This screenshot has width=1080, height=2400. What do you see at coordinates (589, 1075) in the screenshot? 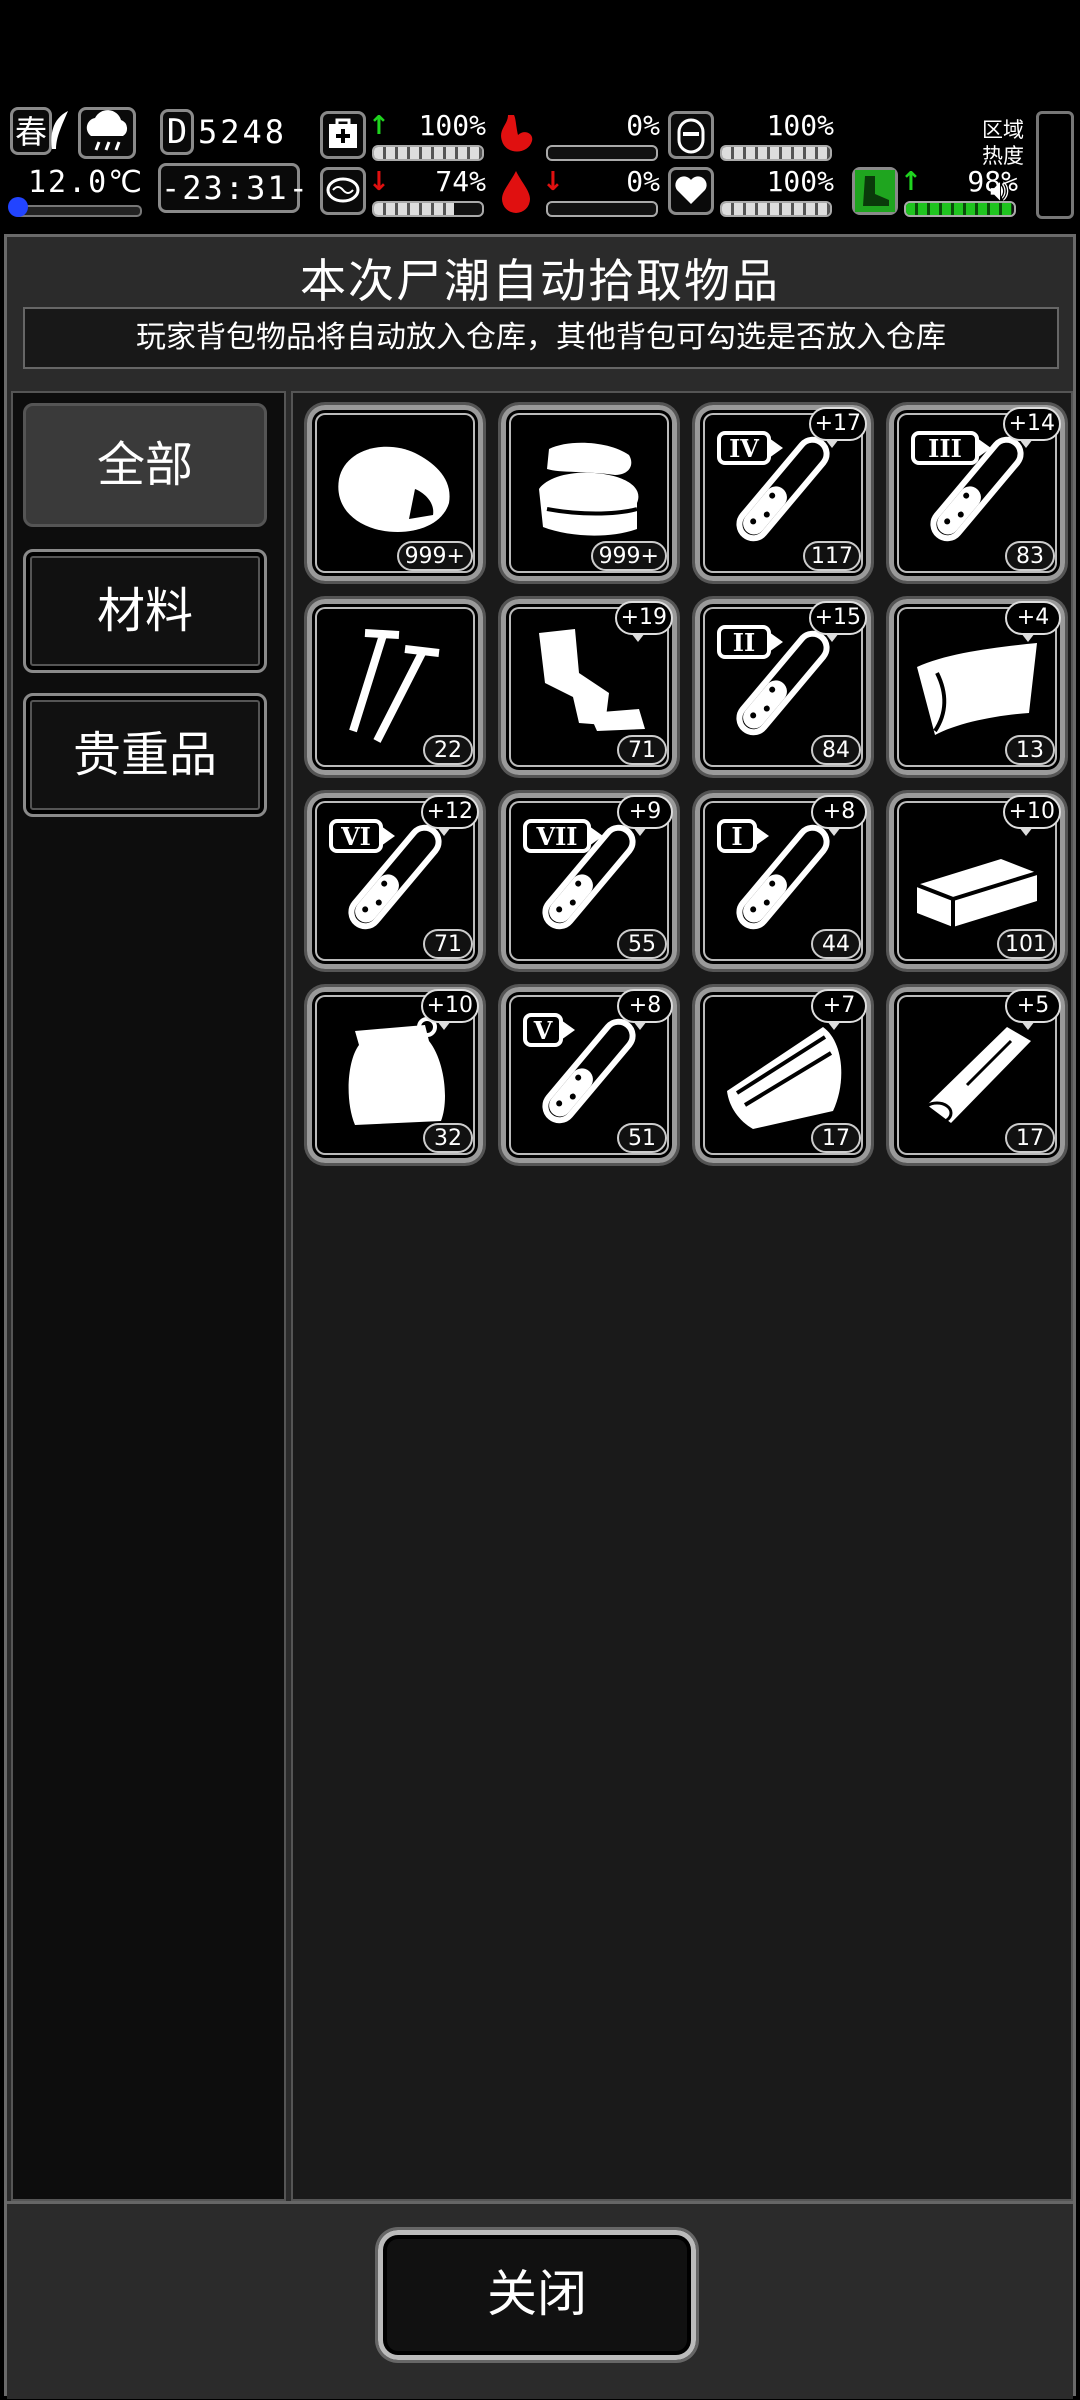
I see `item-slot: V +8 51` at bounding box center [589, 1075].